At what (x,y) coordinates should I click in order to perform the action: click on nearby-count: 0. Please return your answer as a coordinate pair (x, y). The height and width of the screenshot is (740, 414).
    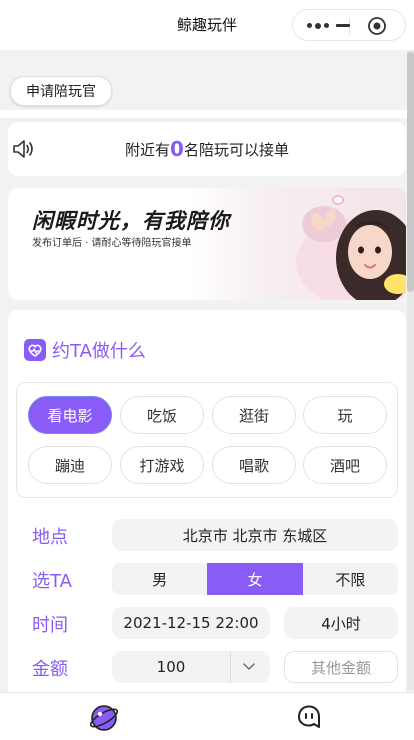
    Looking at the image, I should click on (177, 149).